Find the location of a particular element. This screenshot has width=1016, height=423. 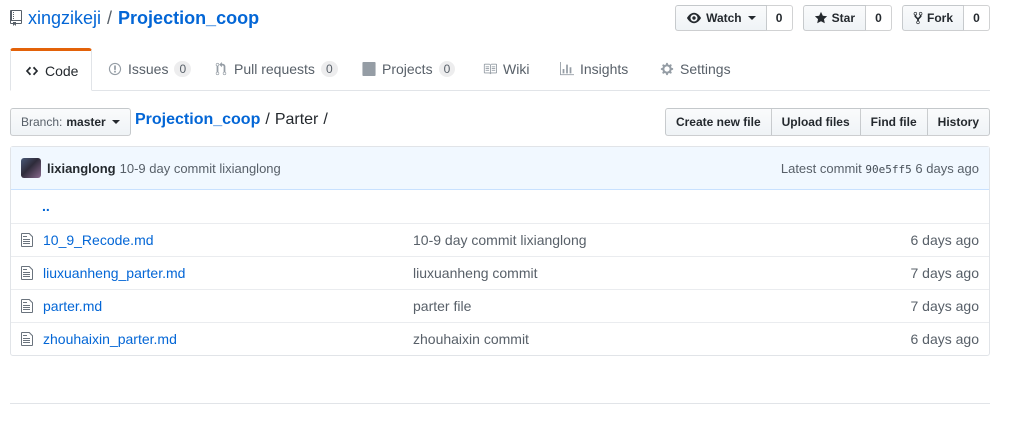

tab-wiki-label: Wiki is located at coordinates (516, 69).